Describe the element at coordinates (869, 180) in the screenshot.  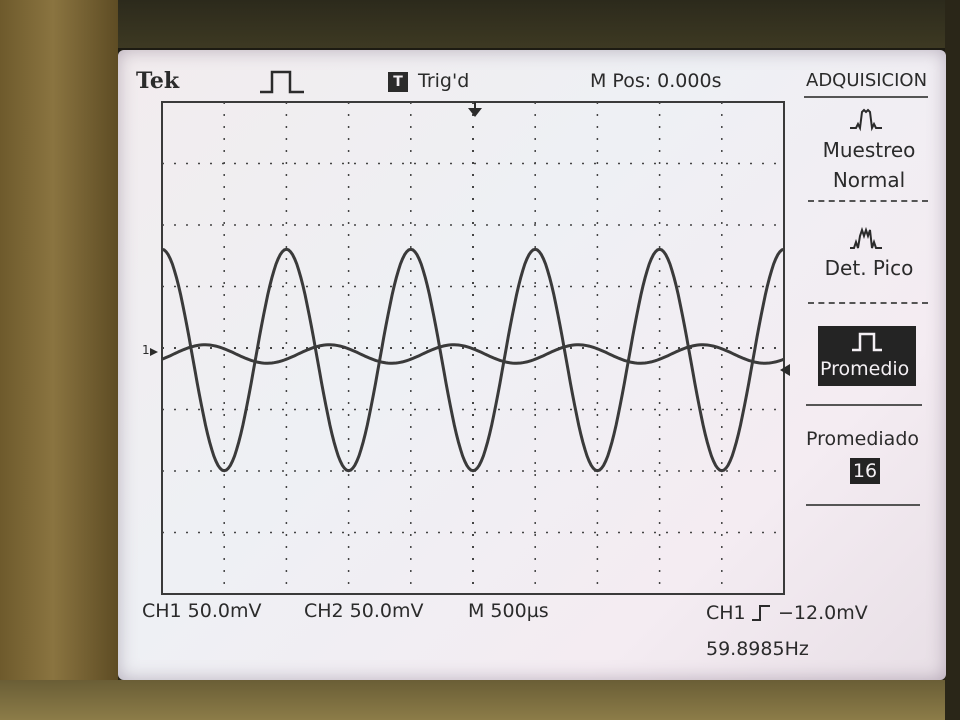
I see `menu-item-sample-line2: Normal` at that location.